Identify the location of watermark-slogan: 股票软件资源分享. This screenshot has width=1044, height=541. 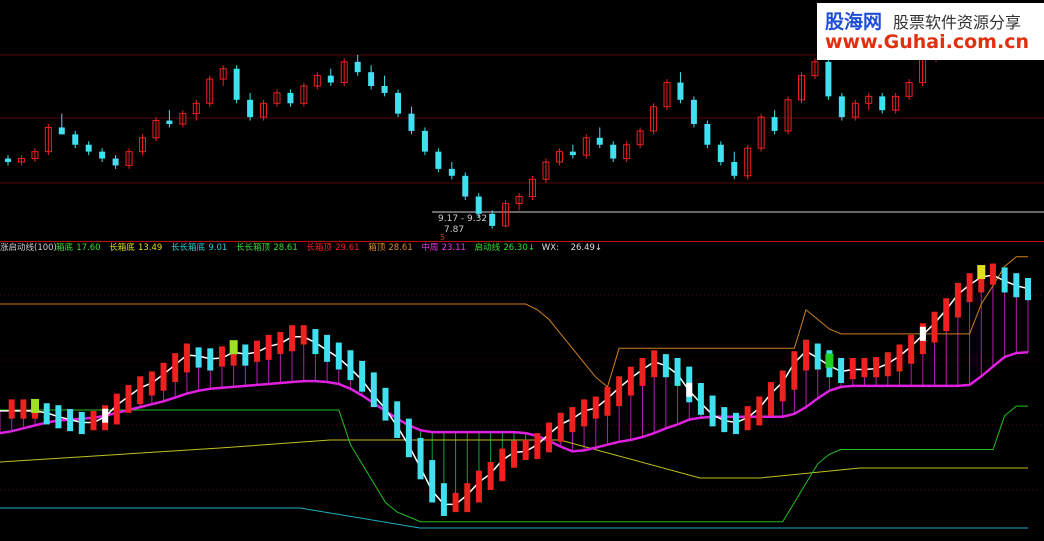
(957, 22).